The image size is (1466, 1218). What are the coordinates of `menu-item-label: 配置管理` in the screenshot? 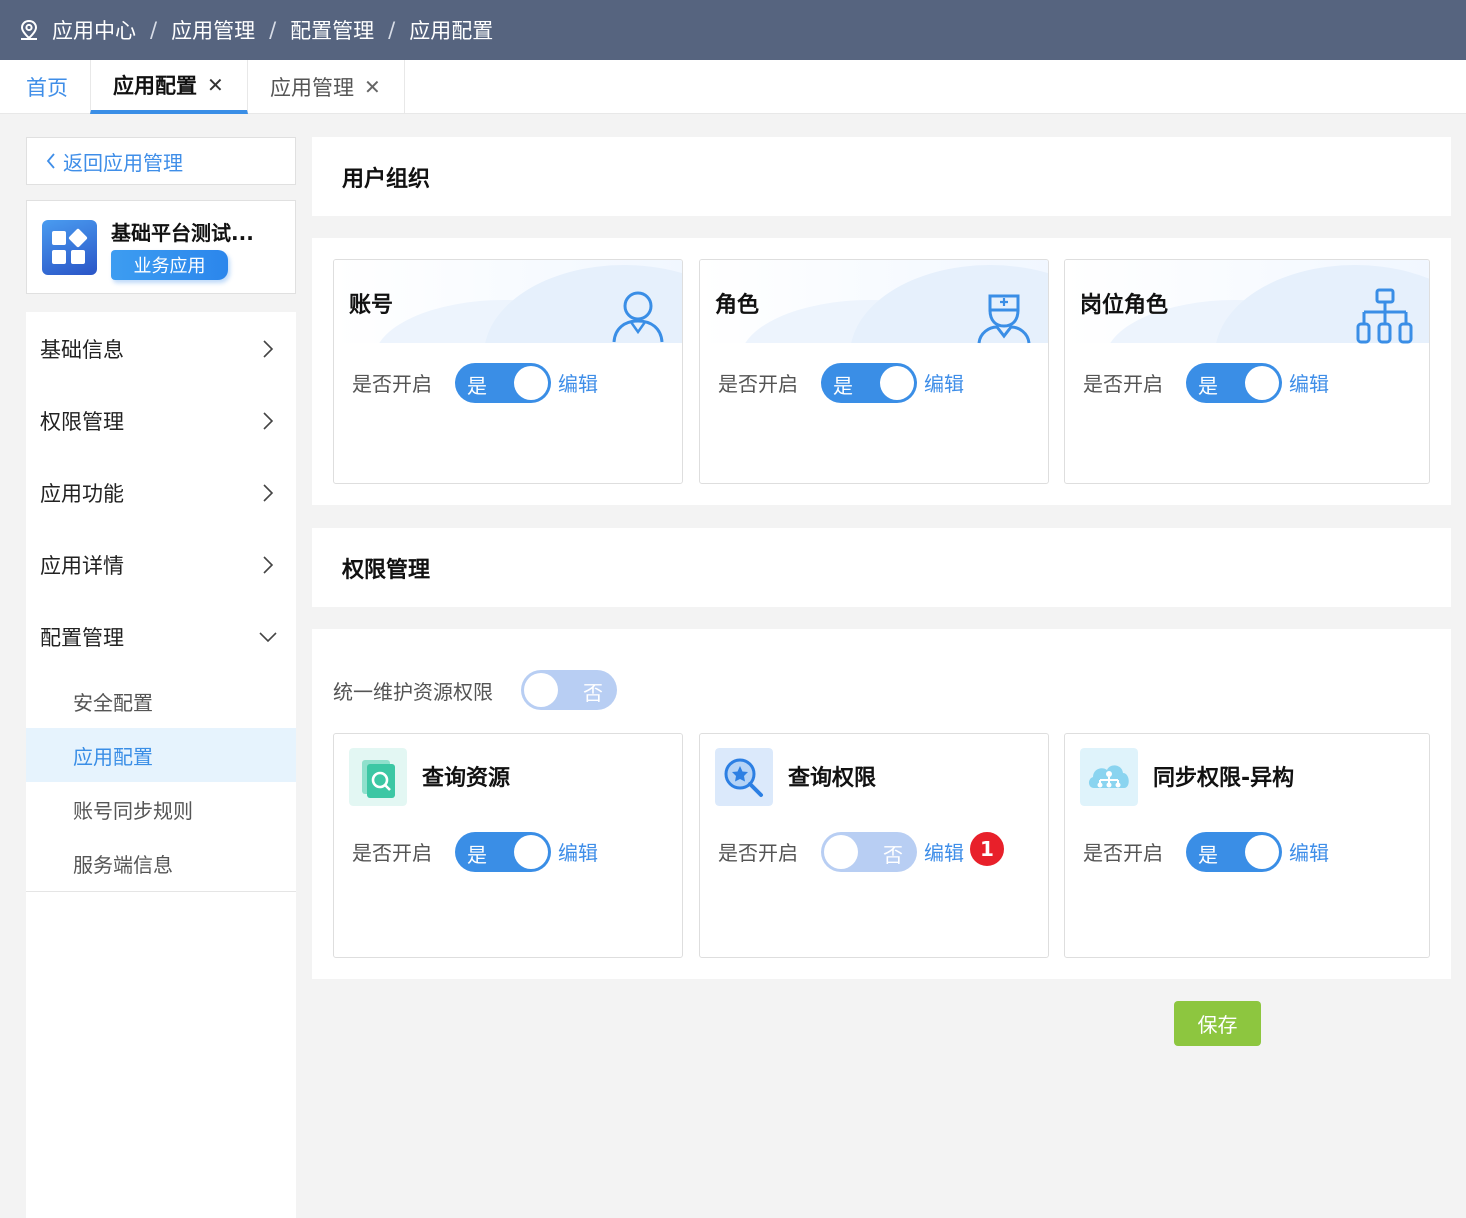 It's located at (82, 638).